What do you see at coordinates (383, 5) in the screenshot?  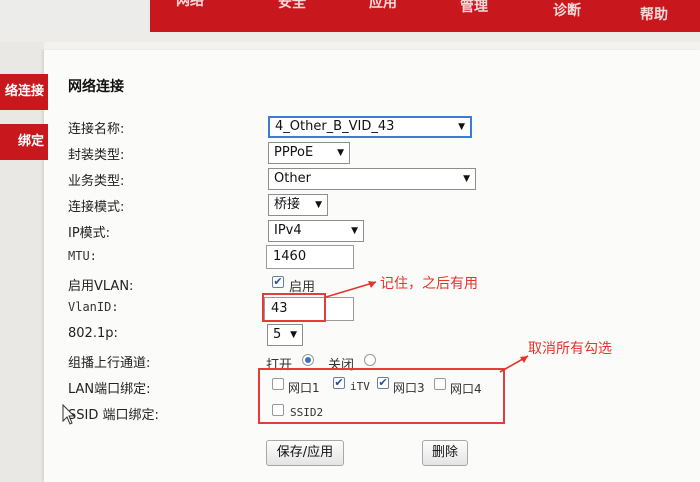 I see `nav-item-application: 应用` at bounding box center [383, 5].